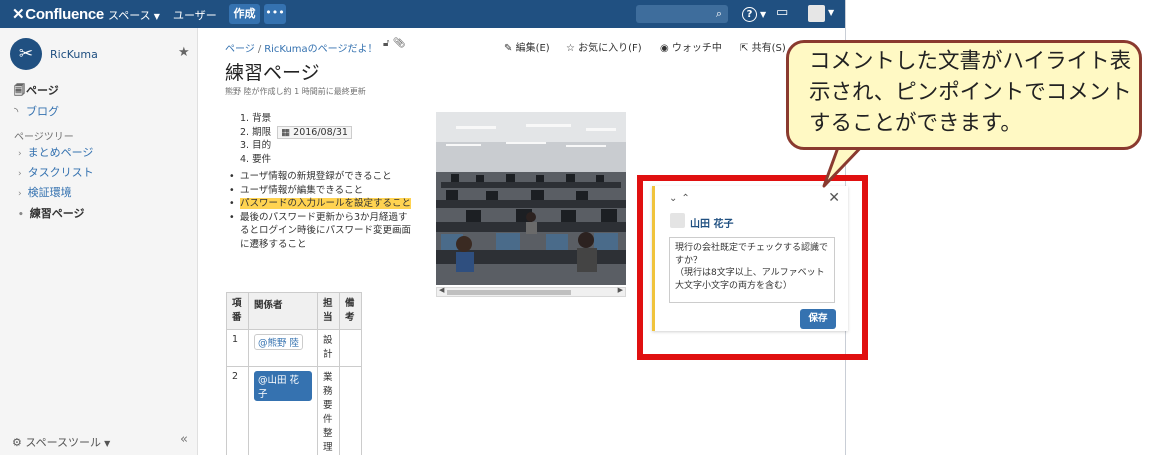 This screenshot has width=1157, height=455. I want to click on table-row: 2 @山田 花子 業務要件整理, so click(294, 410).